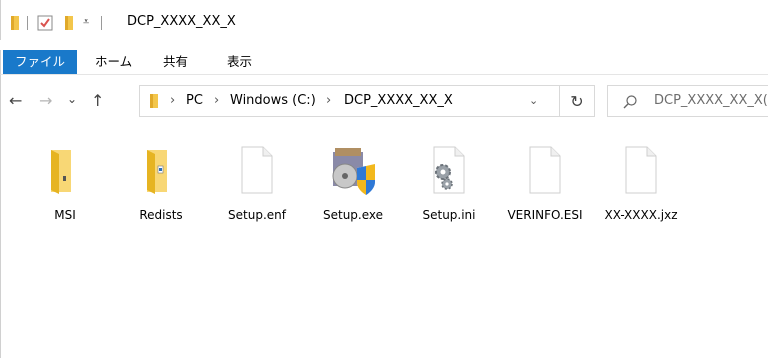 This screenshot has height=358, width=768. I want to click on properties-checkbox-icon, so click(45, 23).